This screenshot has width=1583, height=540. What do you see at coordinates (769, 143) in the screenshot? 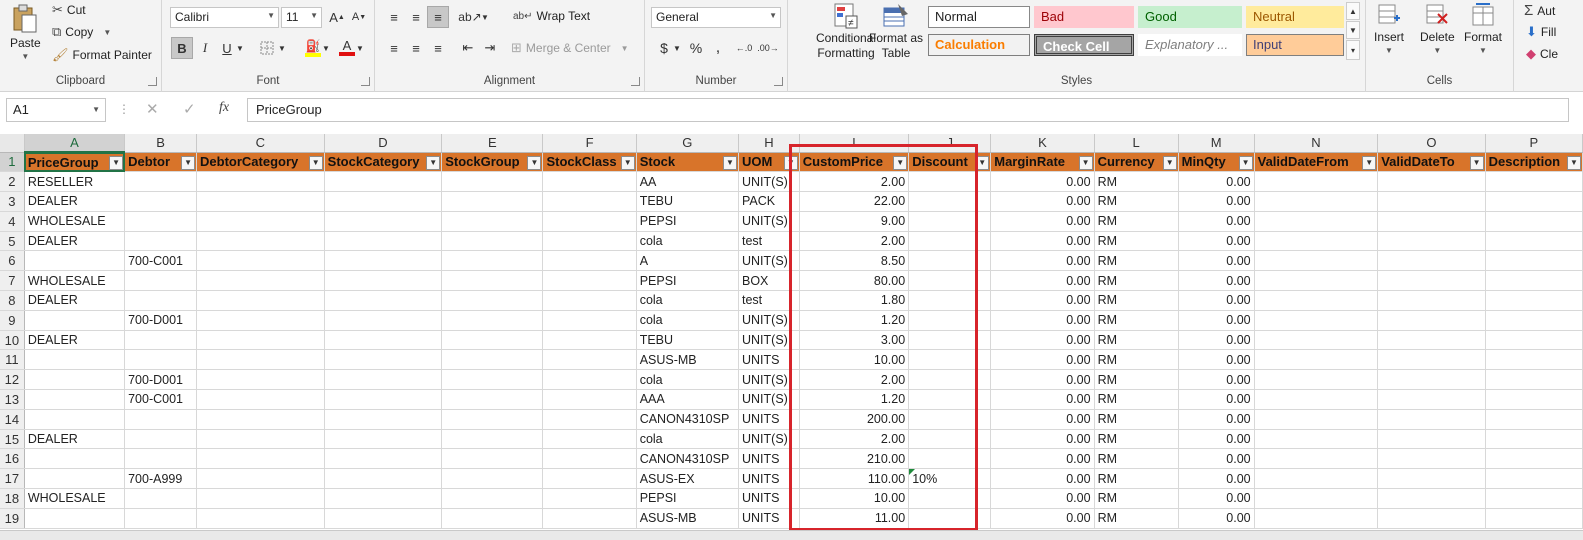
I see `column-header-h: H` at bounding box center [769, 143].